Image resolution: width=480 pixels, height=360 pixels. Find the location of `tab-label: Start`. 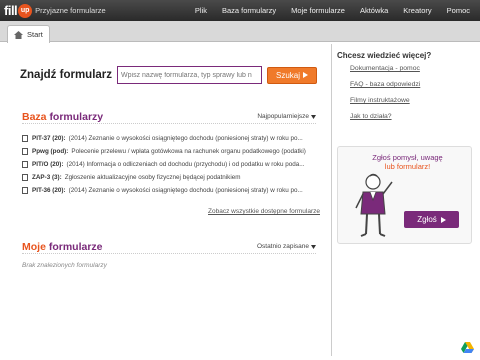

tab-label: Start is located at coordinates (35, 34).